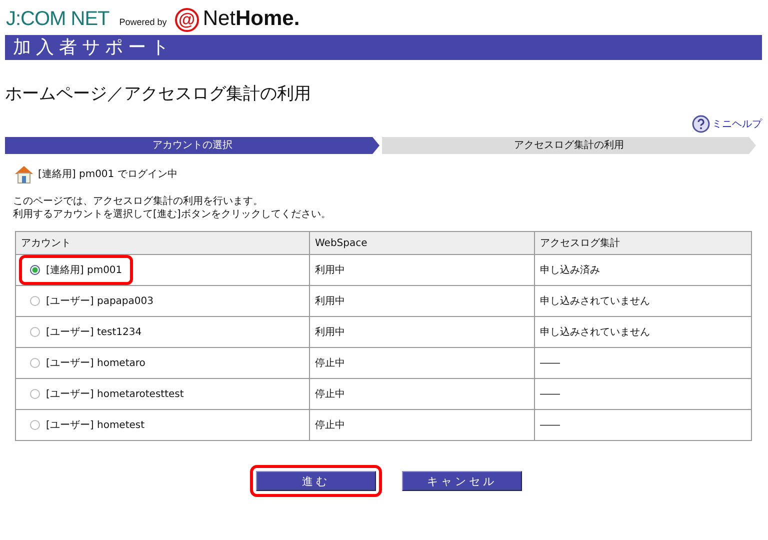  What do you see at coordinates (643, 243) in the screenshot?
I see `column-header: アクセスログ集計` at bounding box center [643, 243].